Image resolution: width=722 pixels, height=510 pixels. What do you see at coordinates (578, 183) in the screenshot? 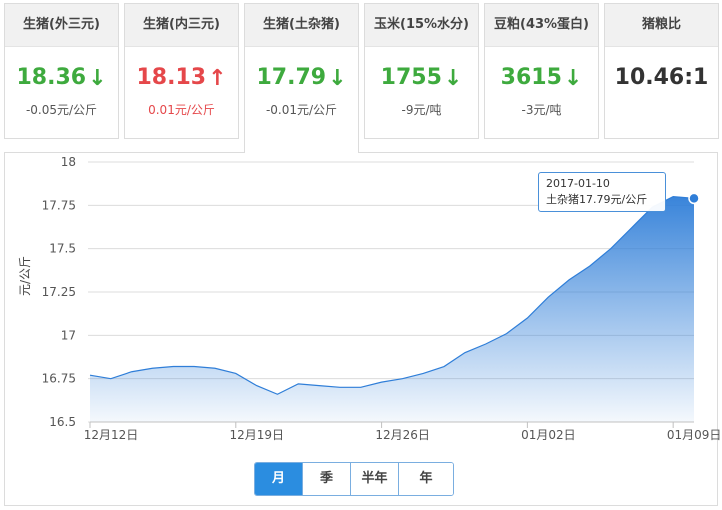
I see `tooltip-date: 2017-01-10` at bounding box center [578, 183].